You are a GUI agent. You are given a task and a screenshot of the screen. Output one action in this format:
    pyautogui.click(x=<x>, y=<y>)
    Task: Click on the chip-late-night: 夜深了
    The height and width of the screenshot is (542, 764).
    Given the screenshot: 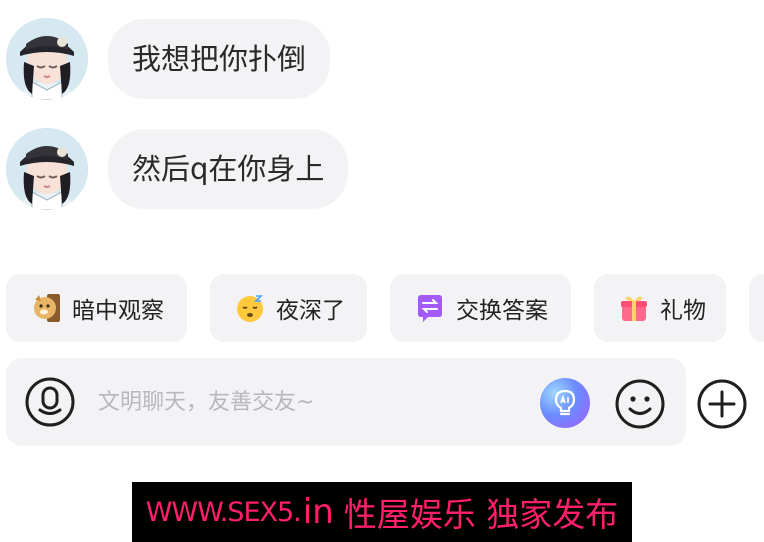 What is the action you would take?
    pyautogui.click(x=288, y=308)
    